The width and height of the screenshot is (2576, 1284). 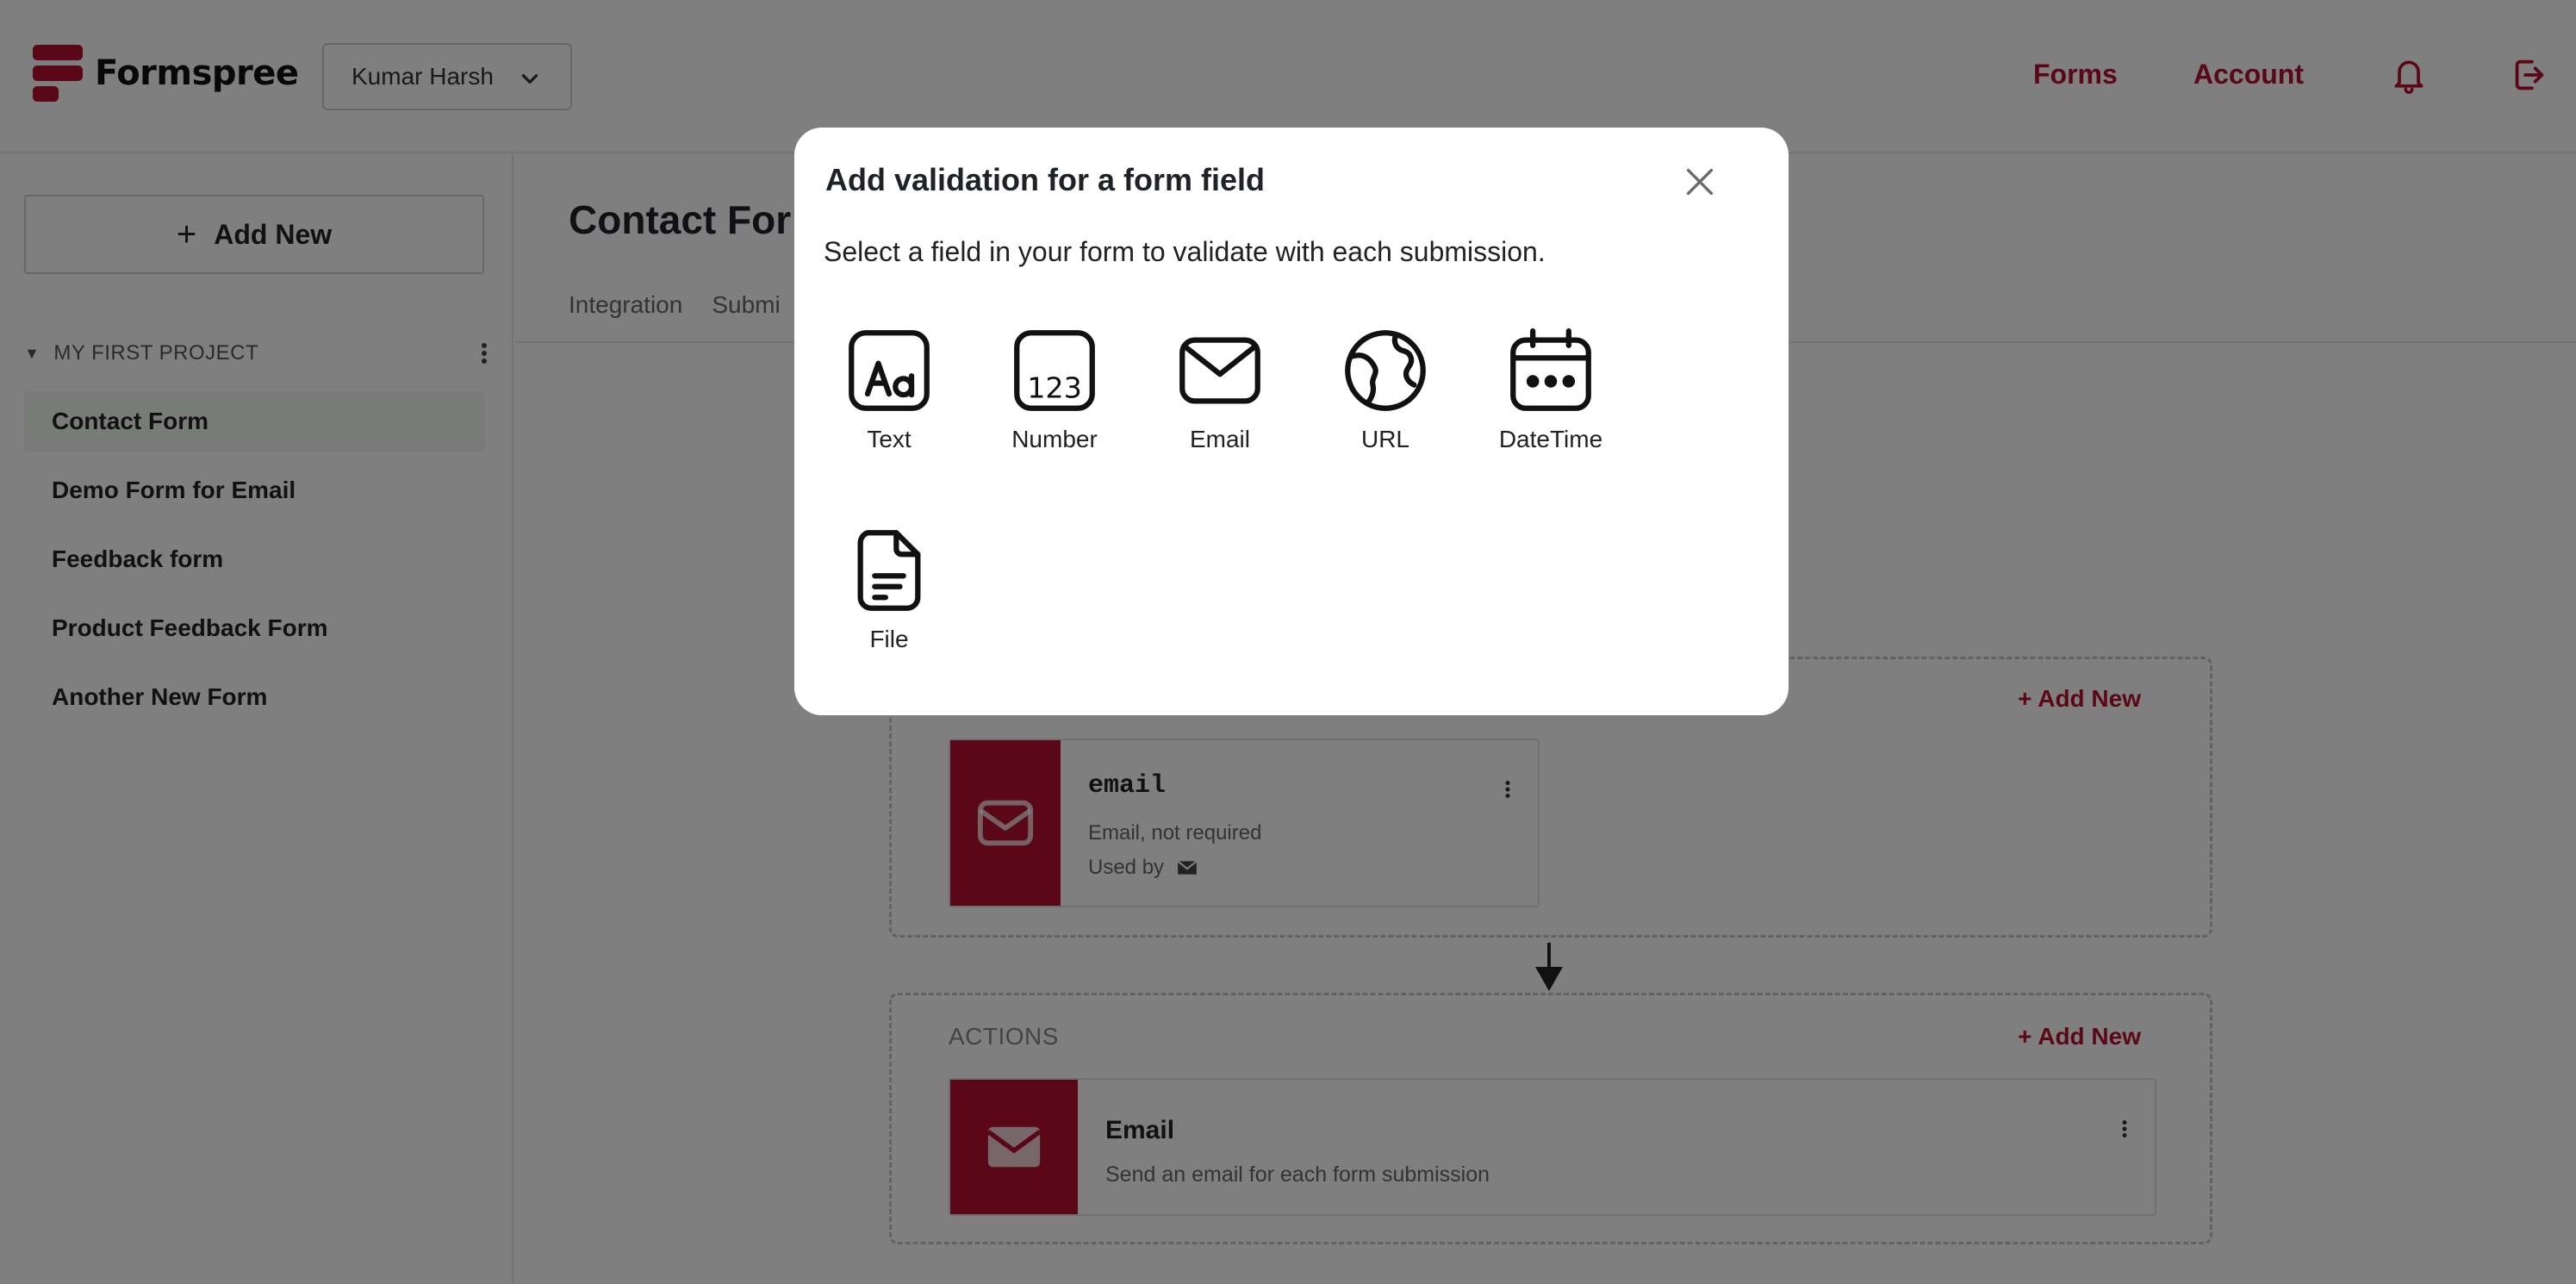 What do you see at coordinates (889, 639) in the screenshot?
I see `field-type-label: File` at bounding box center [889, 639].